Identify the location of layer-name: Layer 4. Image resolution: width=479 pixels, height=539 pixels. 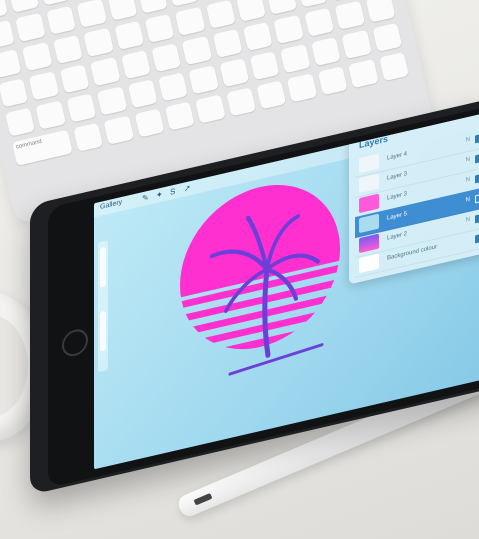
(397, 156).